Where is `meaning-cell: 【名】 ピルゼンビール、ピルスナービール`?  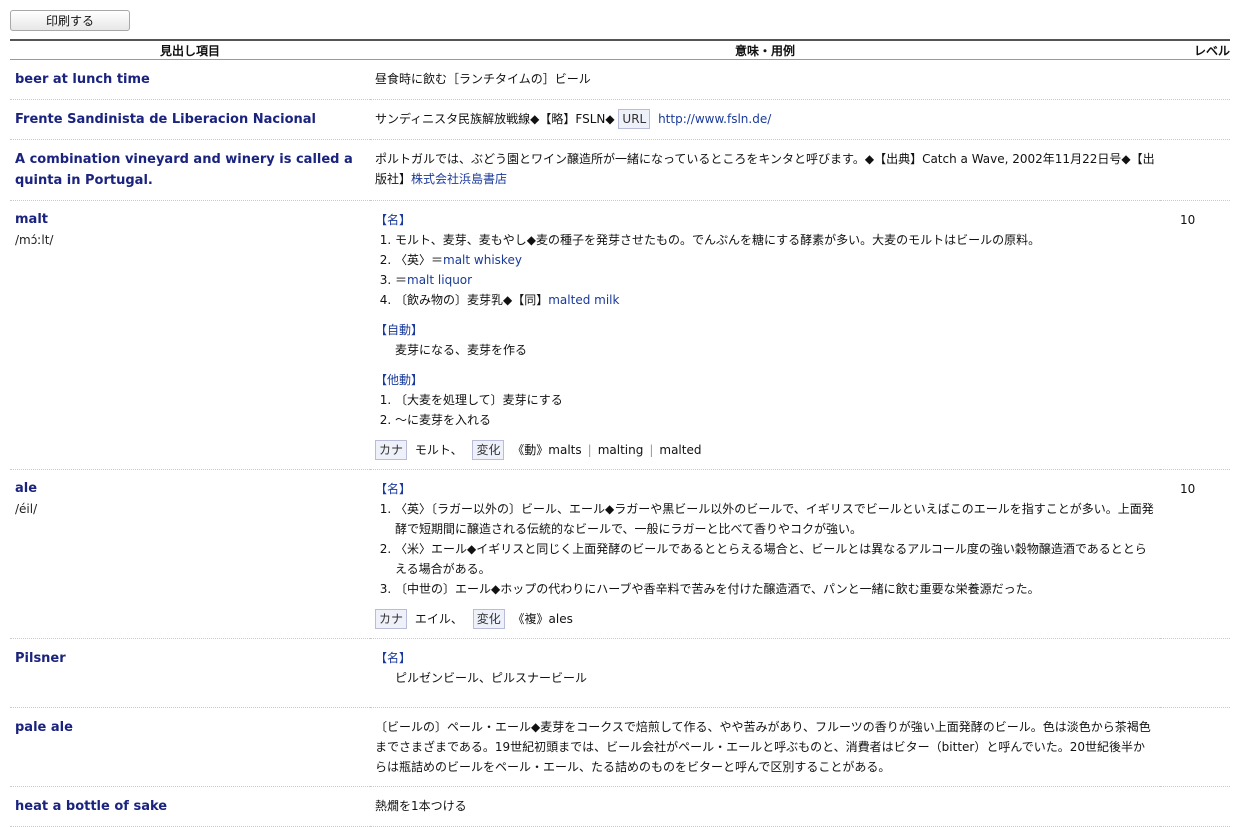 meaning-cell: 【名】 ピルゼンビール、ピルスナービール is located at coordinates (765, 673).